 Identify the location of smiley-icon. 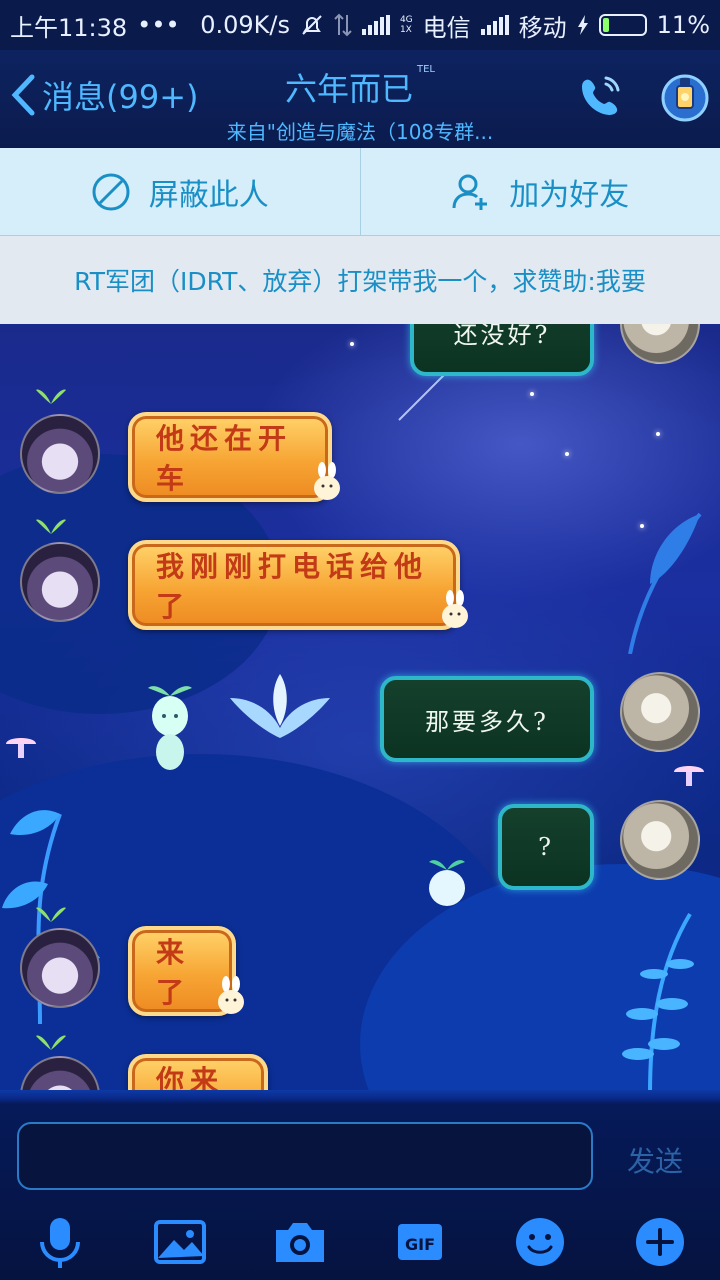
(540, 1242).